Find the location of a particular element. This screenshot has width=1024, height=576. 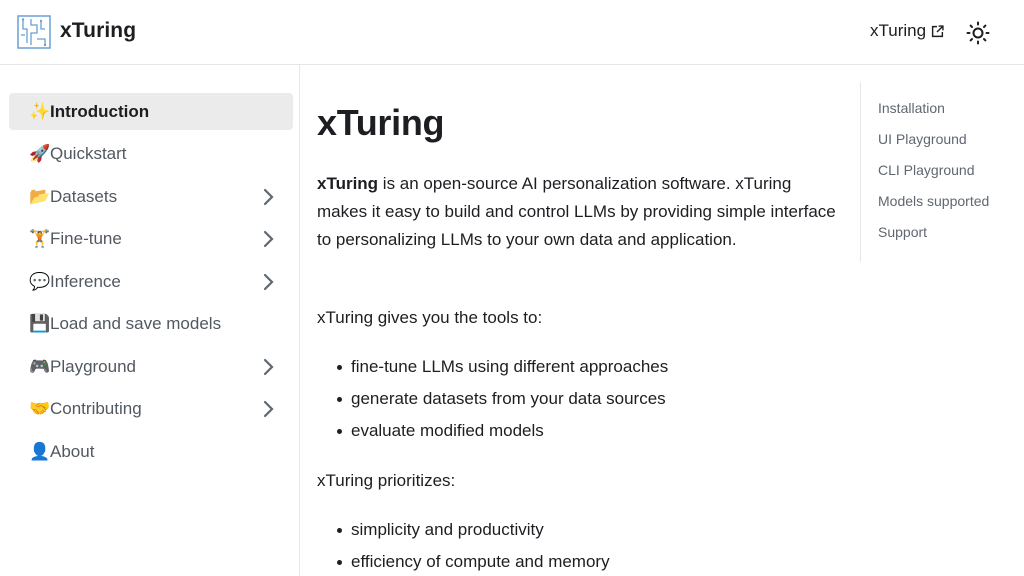

sidebar-item-label: Load and save models is located at coordinates (136, 323).